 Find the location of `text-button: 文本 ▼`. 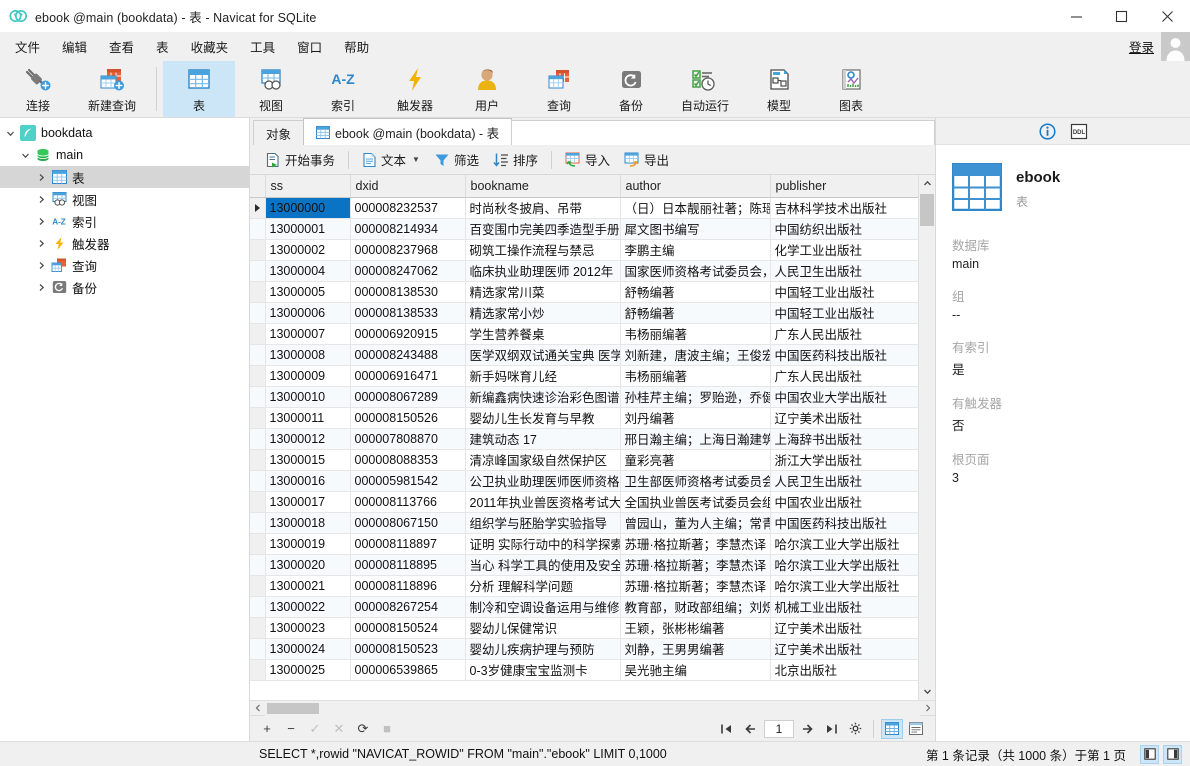

text-button: 文本 ▼ is located at coordinates (391, 159).